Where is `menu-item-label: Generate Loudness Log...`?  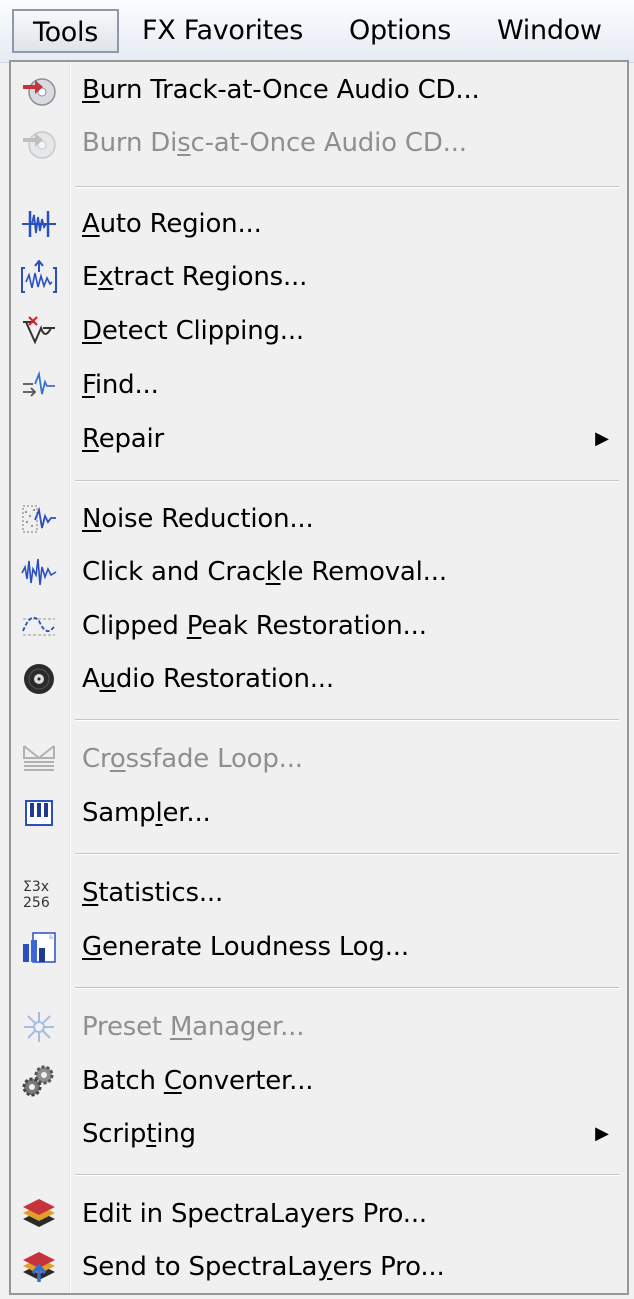 menu-item-label: Generate Loudness Log... is located at coordinates (245, 947).